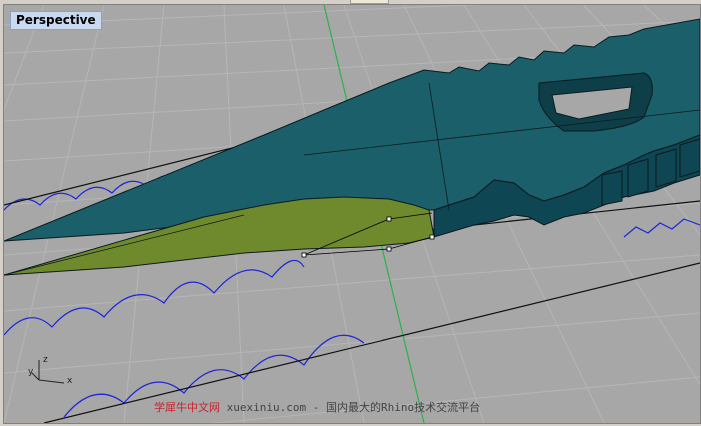  What do you see at coordinates (70, 381) in the screenshot?
I see `axis-x-label: x` at bounding box center [70, 381].